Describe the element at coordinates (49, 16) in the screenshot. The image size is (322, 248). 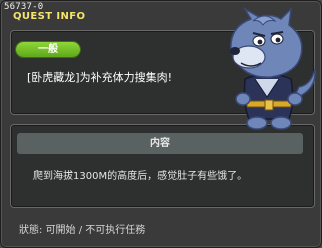
I see `window-title: QUEST INFO` at that location.